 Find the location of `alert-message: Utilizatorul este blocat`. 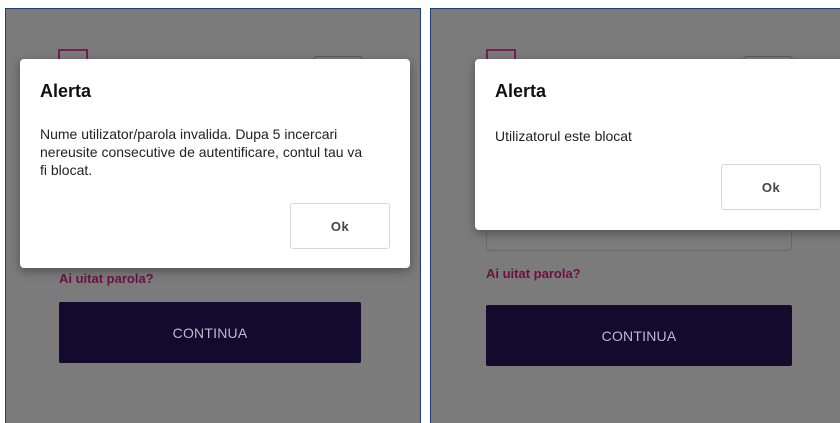

alert-message: Utilizatorul este blocat is located at coordinates (563, 136).